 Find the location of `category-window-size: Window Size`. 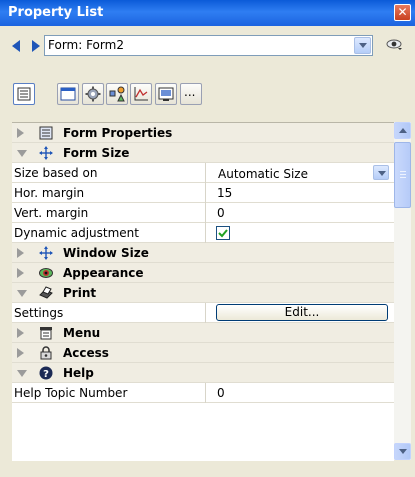

category-window-size: Window Size is located at coordinates (203, 253).